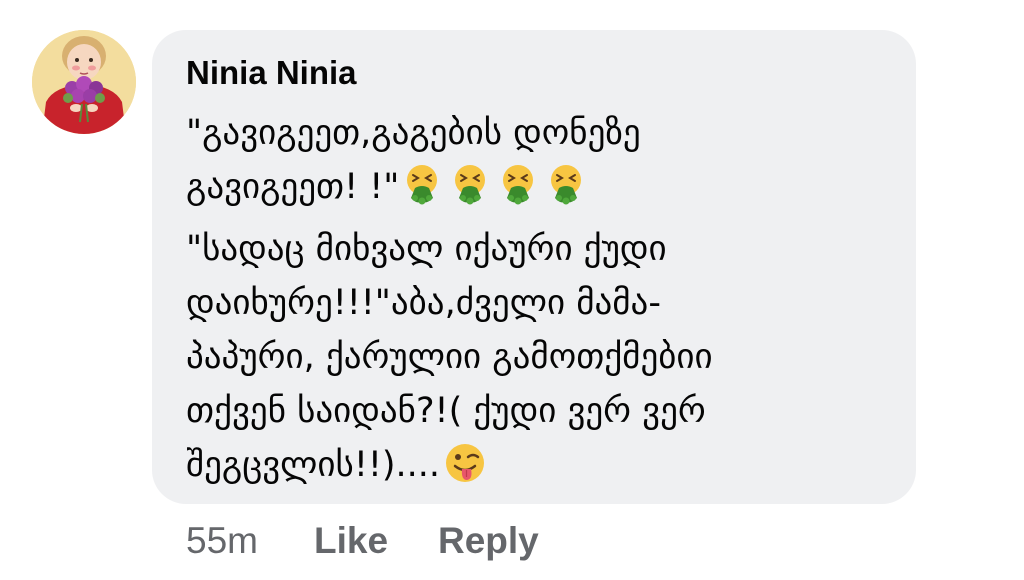  Describe the element at coordinates (413, 133) in the screenshot. I see `comment-line-text: "გავიგეეთ,გაგების დონეზე` at that location.